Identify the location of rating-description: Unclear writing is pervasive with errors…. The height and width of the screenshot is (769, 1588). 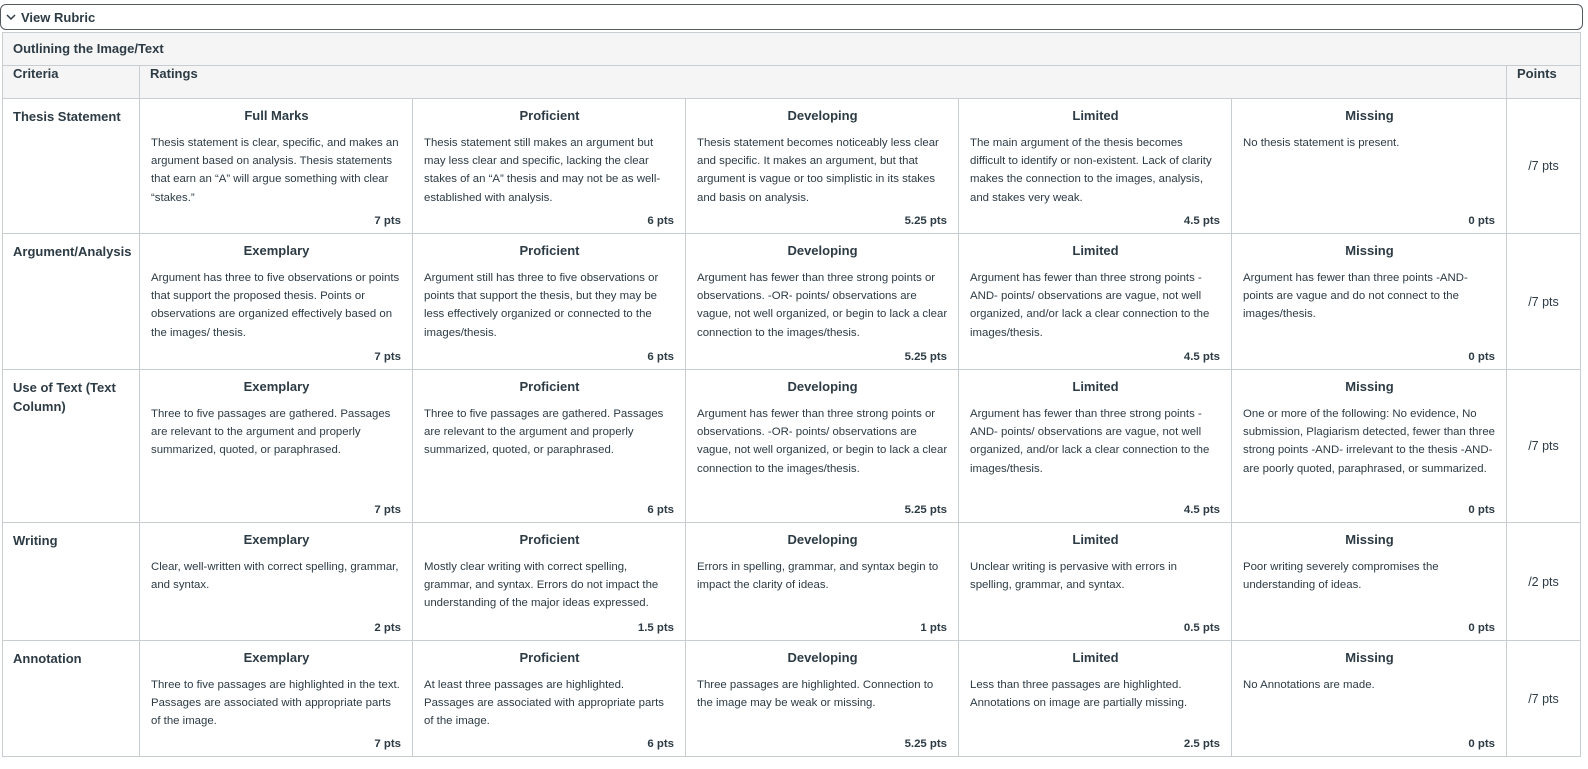
(1073, 576).